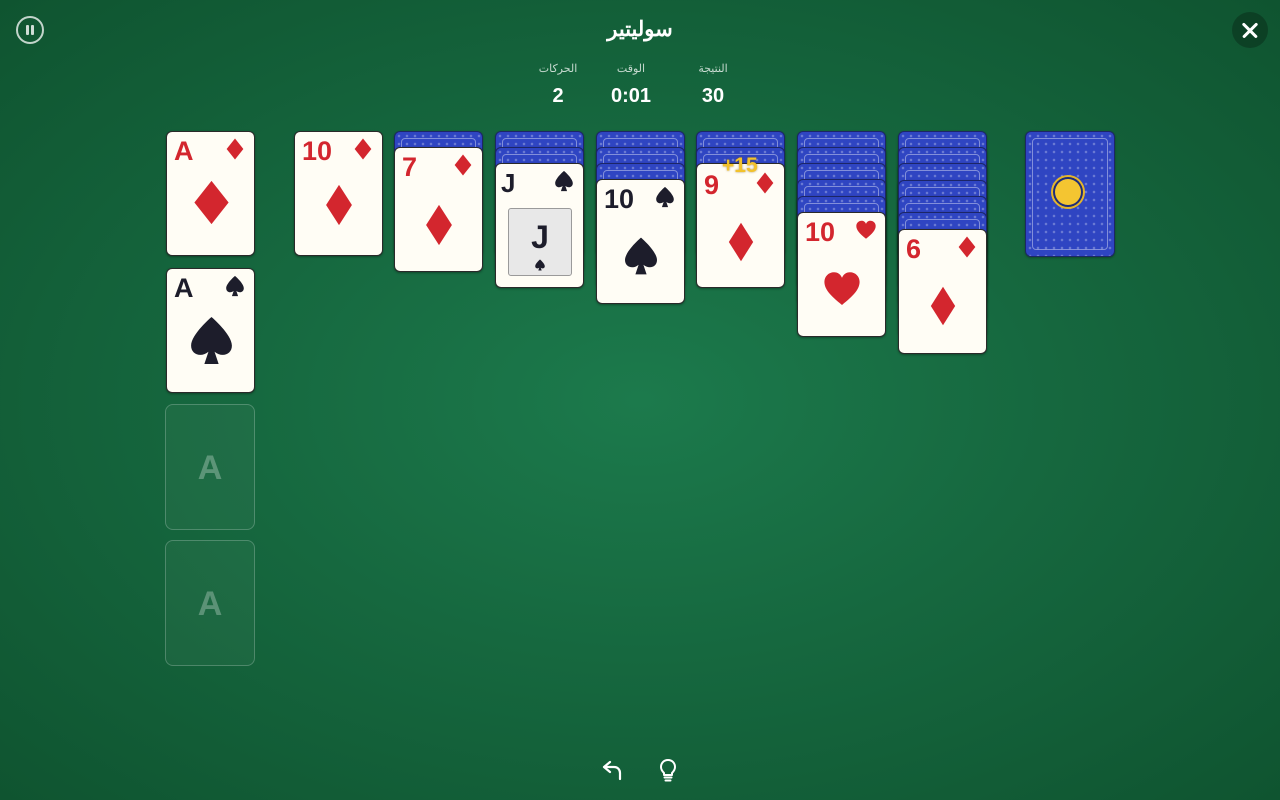 This screenshot has height=800, width=1280. Describe the element at coordinates (640, 29) in the screenshot. I see `game-title: سوليتير` at that location.